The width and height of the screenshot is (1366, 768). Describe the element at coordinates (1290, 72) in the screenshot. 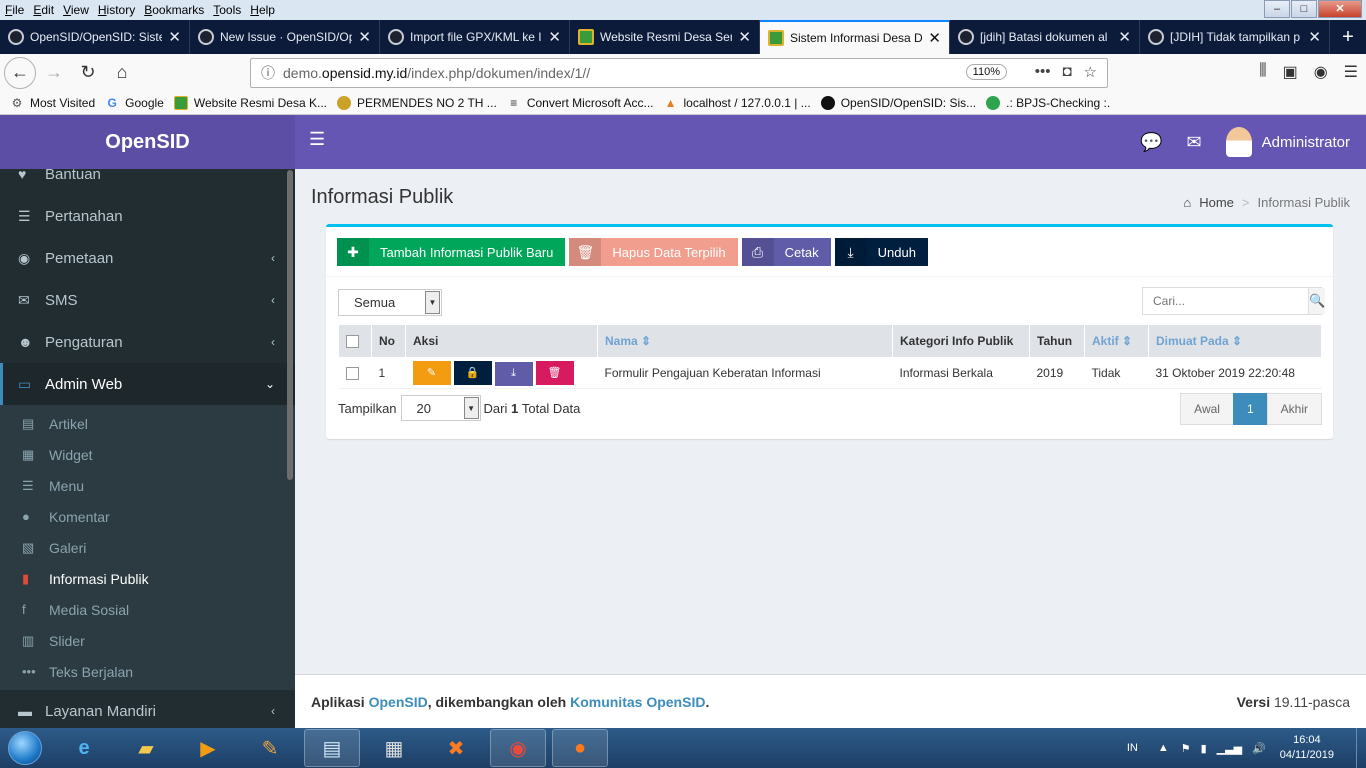

I see `sidebar-toggle-icon: ▣` at that location.